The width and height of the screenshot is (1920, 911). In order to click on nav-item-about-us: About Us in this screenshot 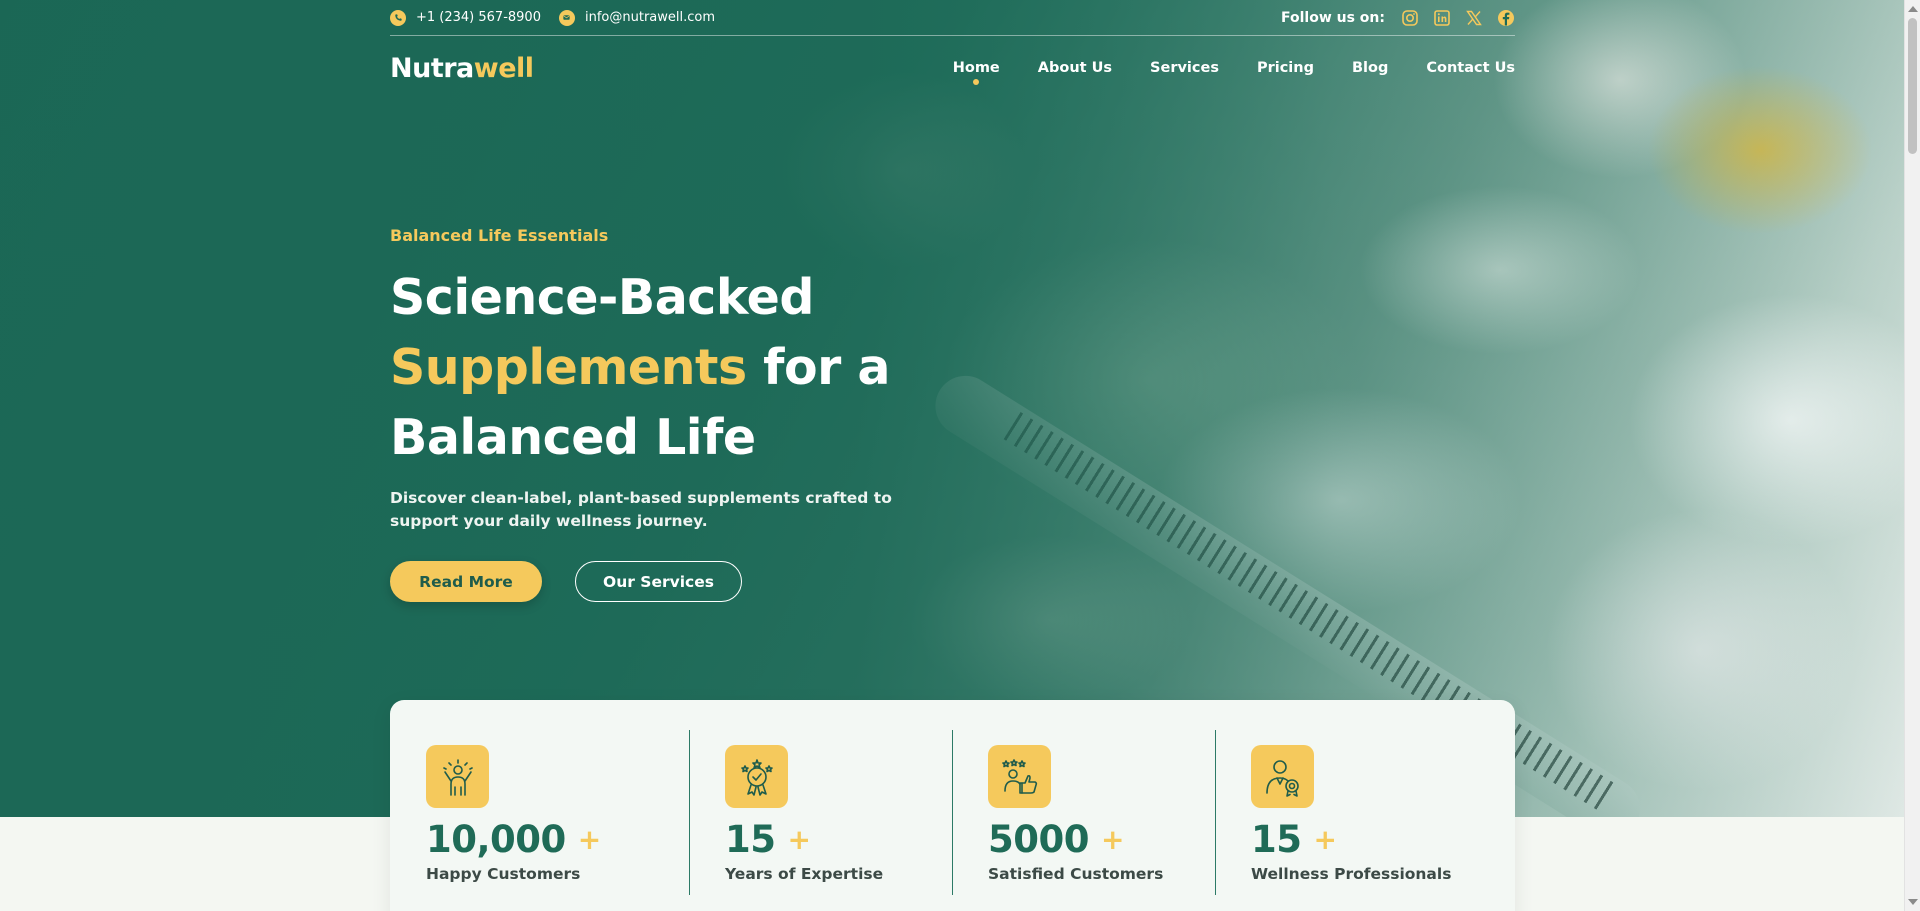, I will do `click(1075, 68)`.